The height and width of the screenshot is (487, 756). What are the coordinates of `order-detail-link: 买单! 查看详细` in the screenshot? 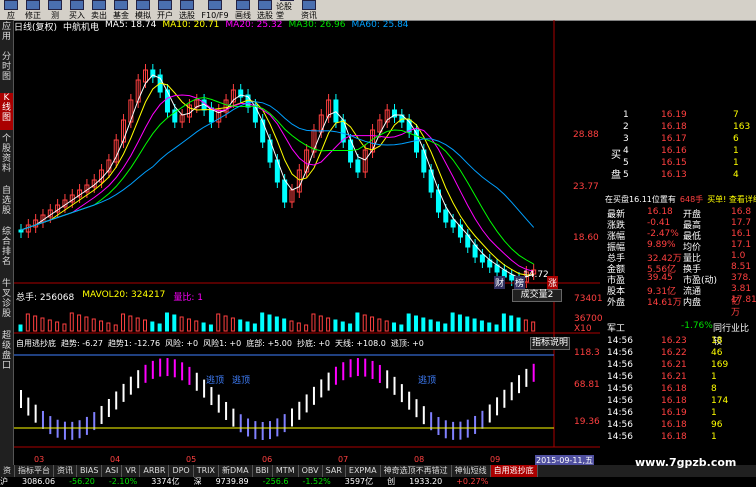 It's located at (731, 199).